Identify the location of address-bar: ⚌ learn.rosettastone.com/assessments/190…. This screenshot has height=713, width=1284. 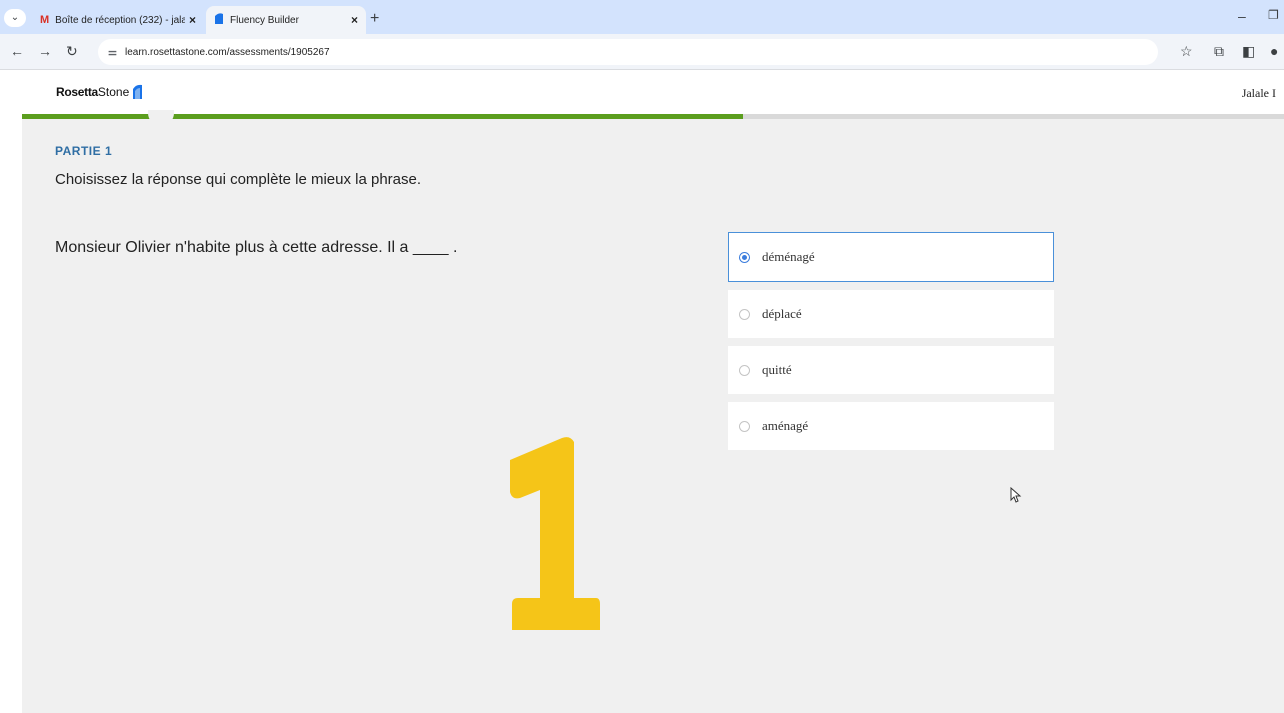
(628, 52).